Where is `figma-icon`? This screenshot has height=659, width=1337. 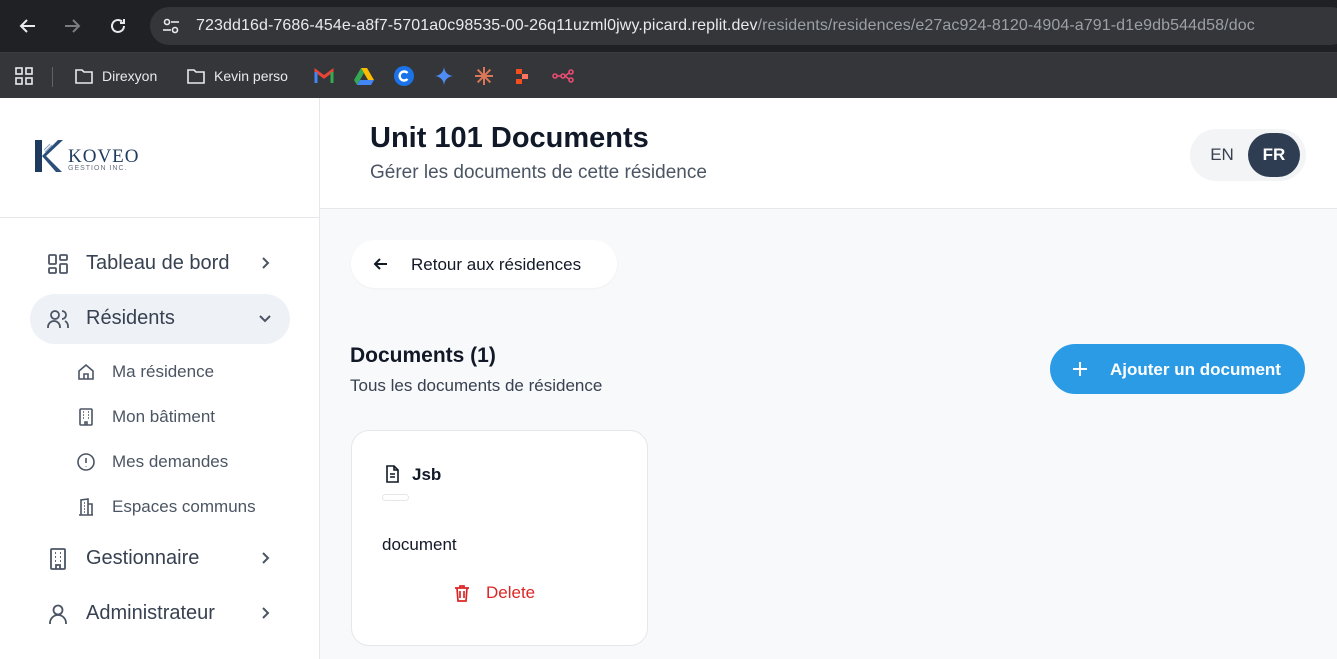 figma-icon is located at coordinates (526, 76).